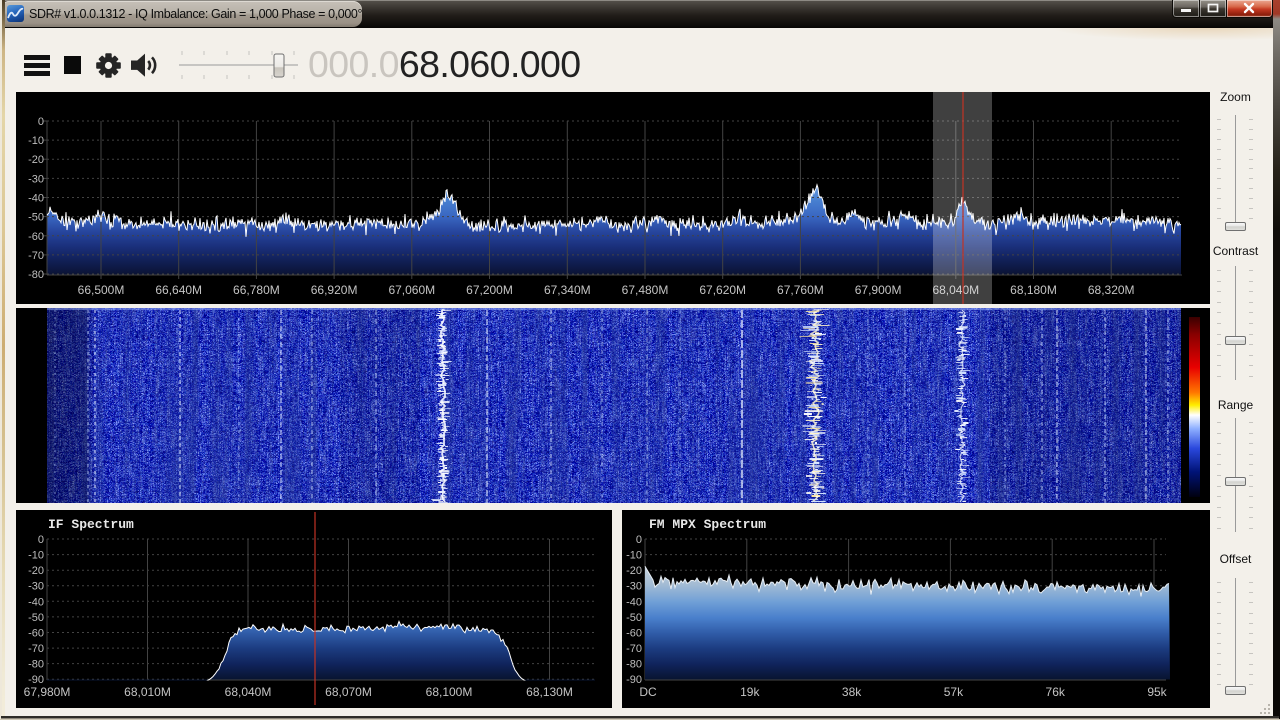 This screenshot has width=1280, height=720. Describe the element at coordinates (648, 692) in the screenshot. I see `svg-text: DC` at that location.